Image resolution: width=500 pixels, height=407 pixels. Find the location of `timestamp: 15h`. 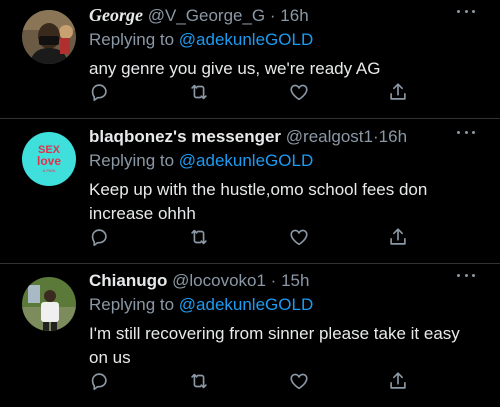

timestamp: 15h is located at coordinates (295, 280).